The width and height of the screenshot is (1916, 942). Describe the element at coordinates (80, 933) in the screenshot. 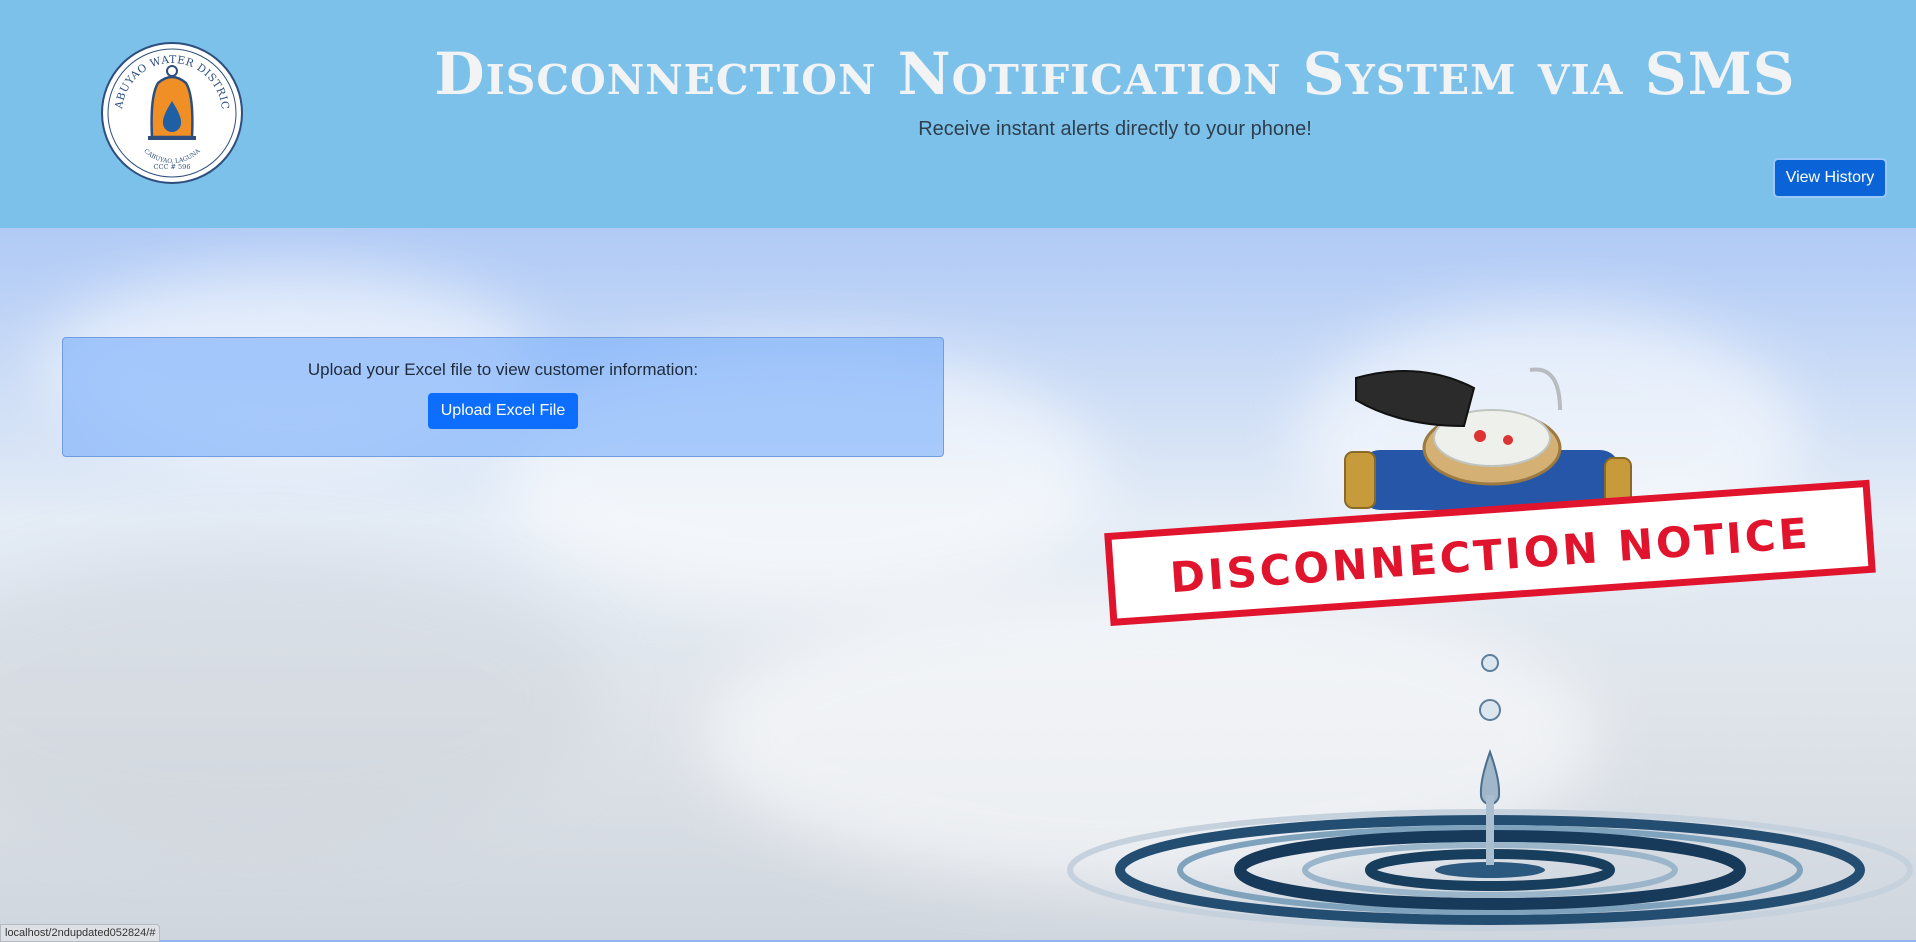

I see `browser-status-url: localhost/2ndupdated052824/#` at that location.